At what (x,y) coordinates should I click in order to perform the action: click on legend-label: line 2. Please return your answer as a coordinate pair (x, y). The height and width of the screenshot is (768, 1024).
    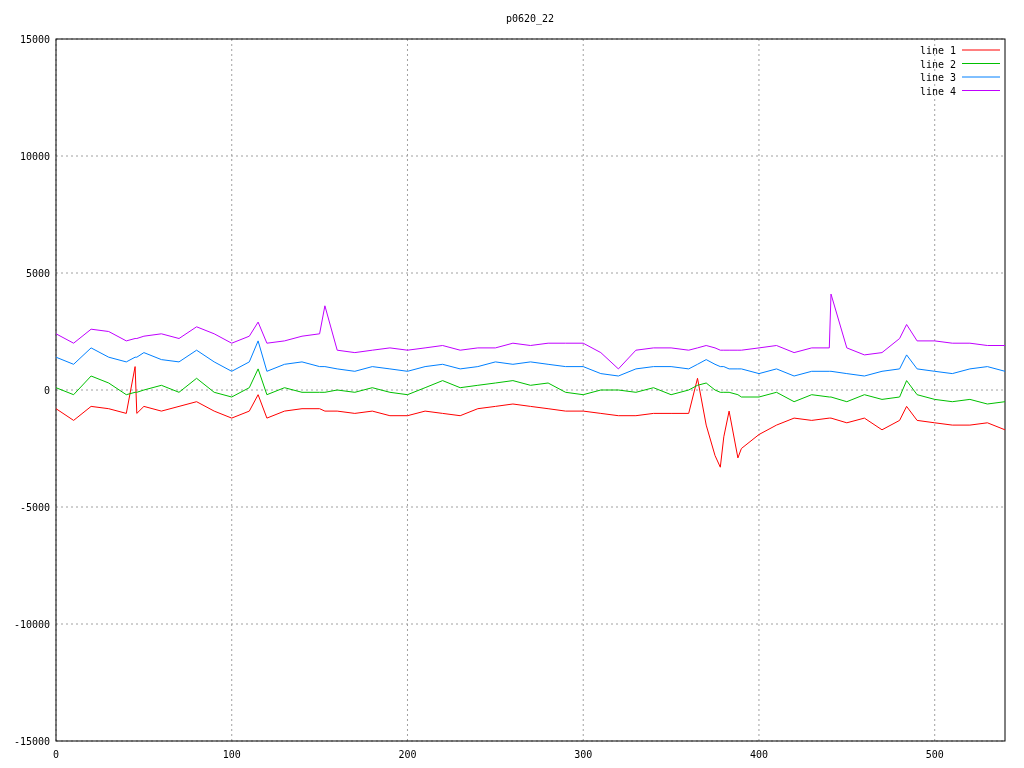
    Looking at the image, I should click on (937, 64).